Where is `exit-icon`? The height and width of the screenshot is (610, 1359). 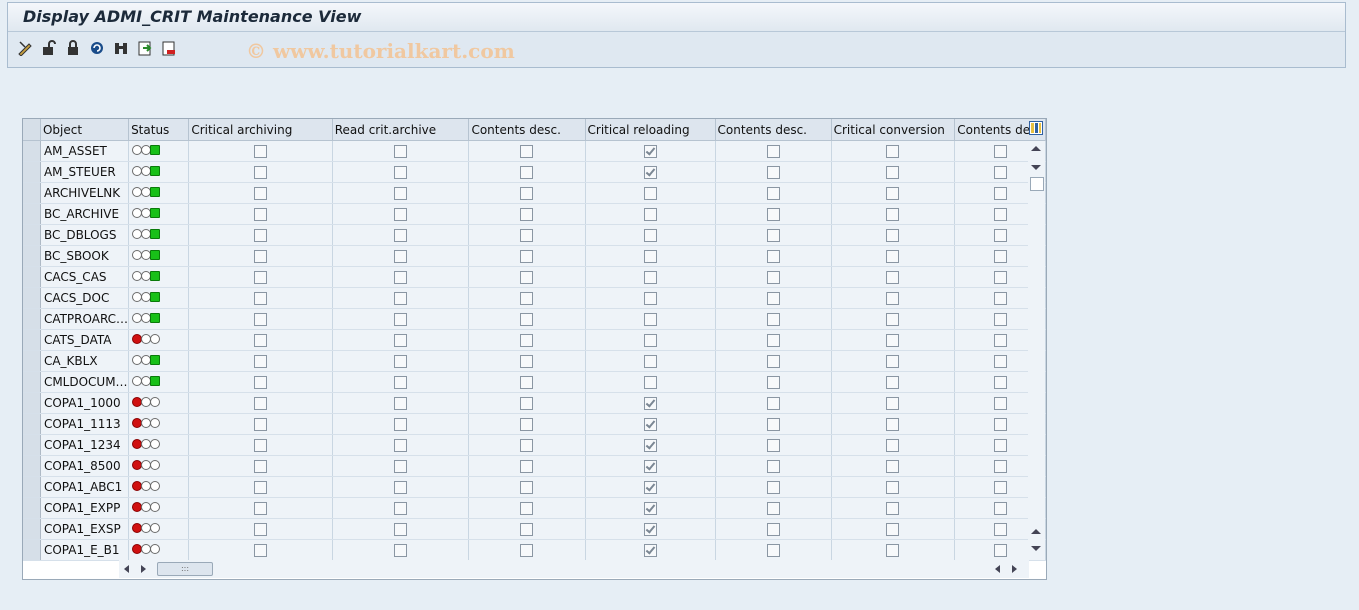 exit-icon is located at coordinates (169, 48).